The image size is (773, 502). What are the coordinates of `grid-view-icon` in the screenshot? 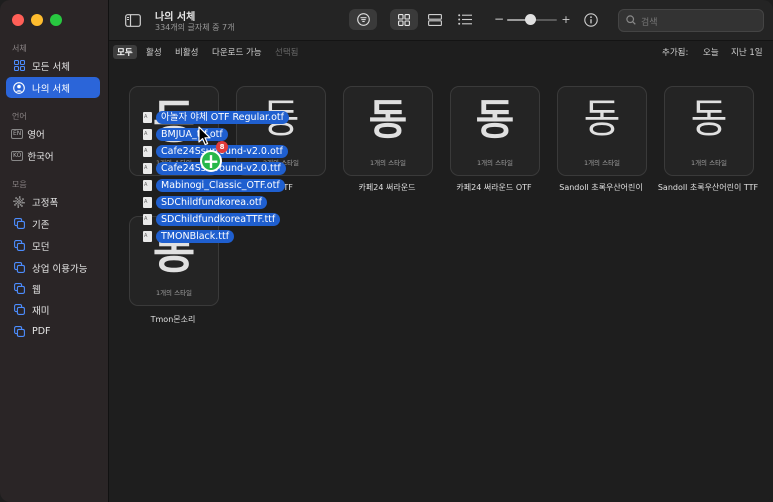 It's located at (404, 19).